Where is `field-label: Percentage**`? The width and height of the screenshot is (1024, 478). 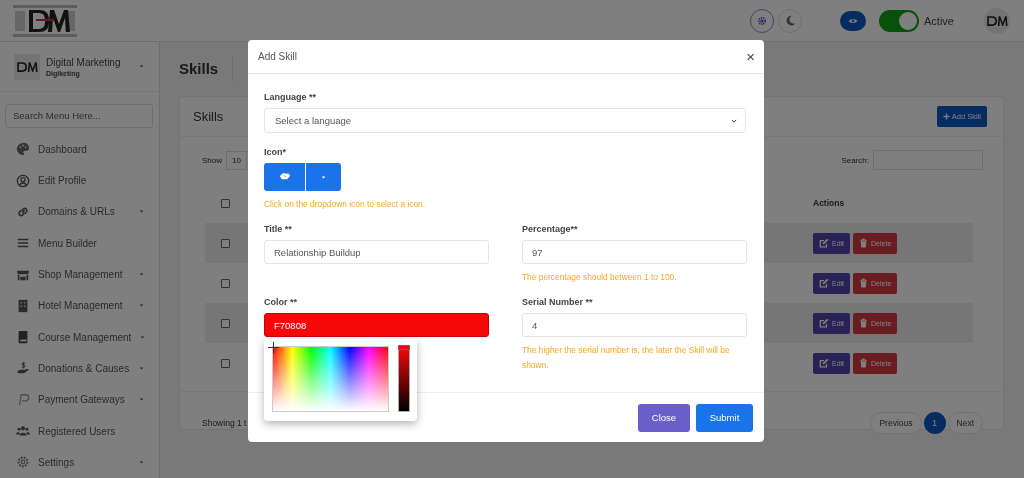 field-label: Percentage** is located at coordinates (550, 229).